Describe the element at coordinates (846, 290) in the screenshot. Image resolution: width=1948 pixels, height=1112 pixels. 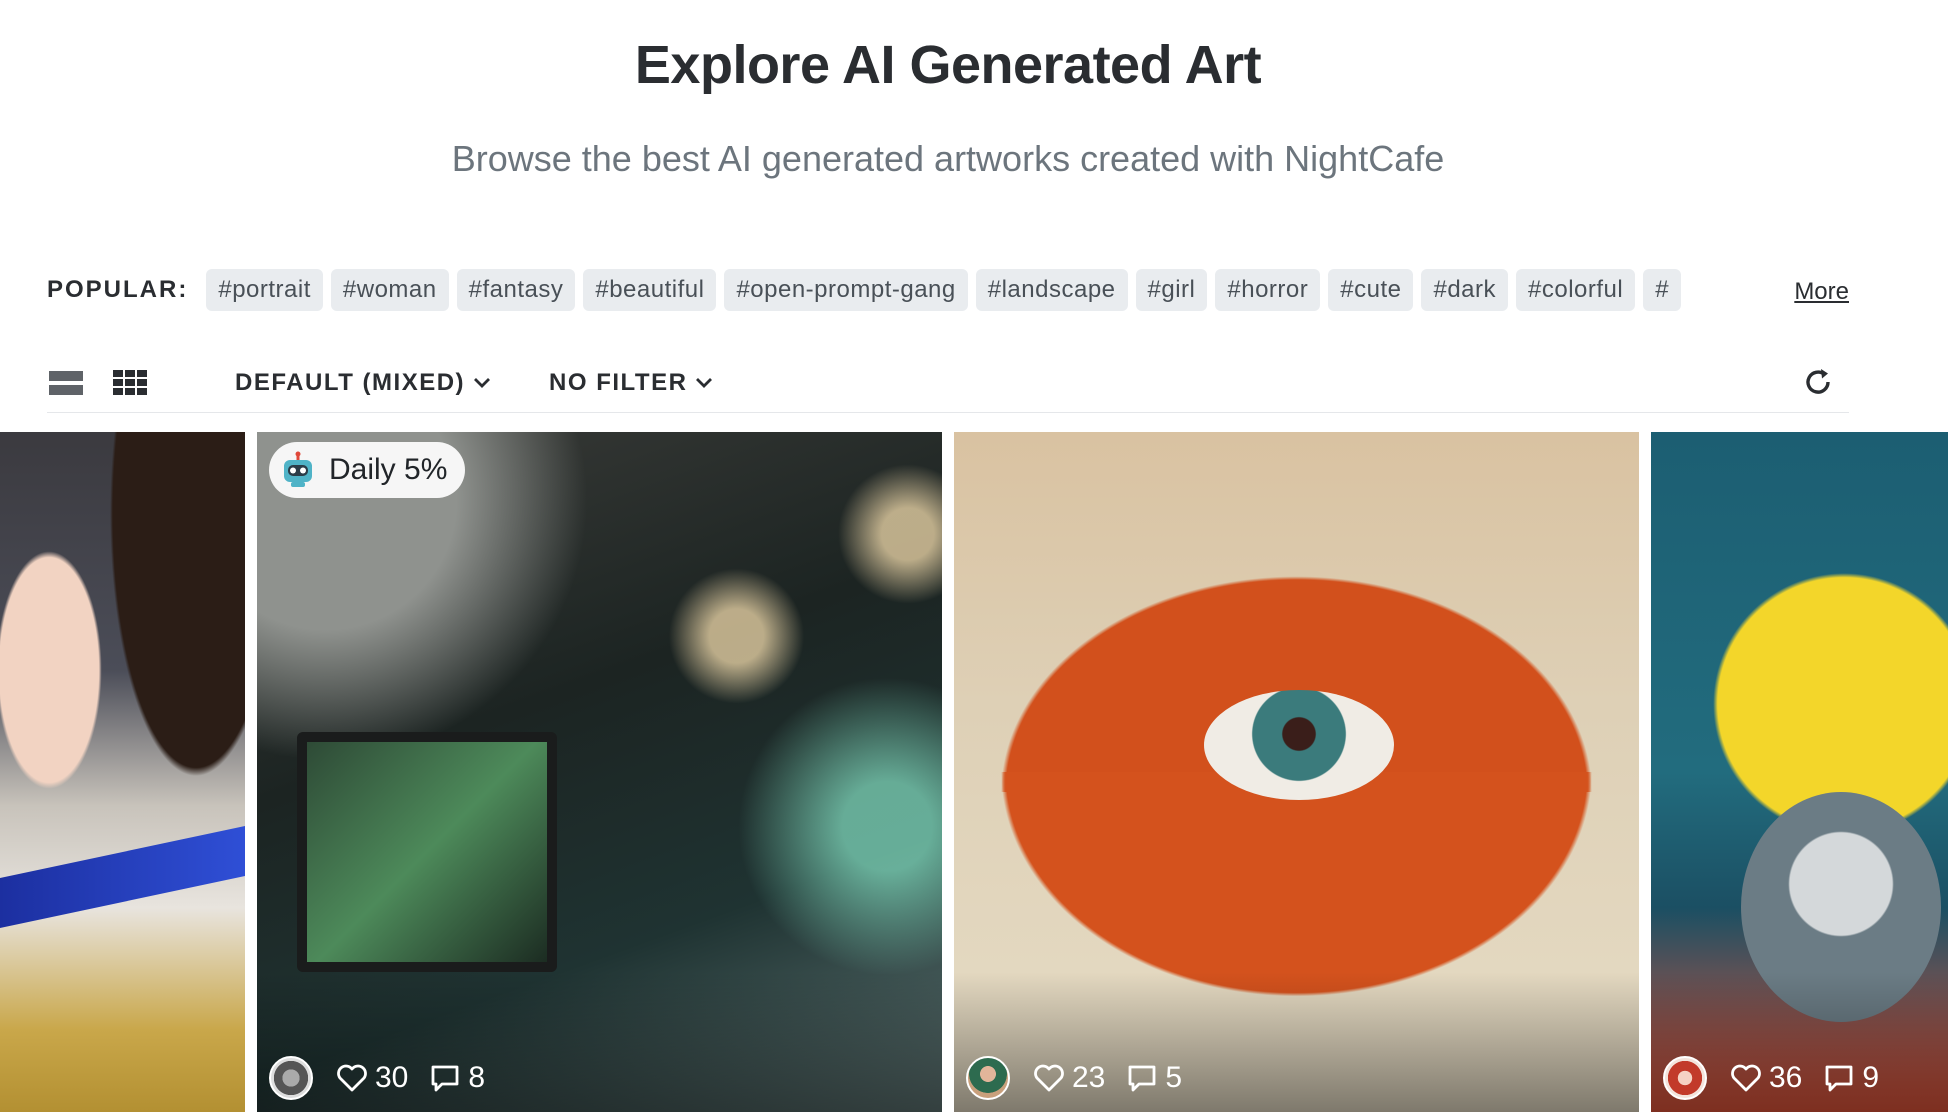
I see `tag-open-prompt-gang: #open-prompt-gang` at that location.